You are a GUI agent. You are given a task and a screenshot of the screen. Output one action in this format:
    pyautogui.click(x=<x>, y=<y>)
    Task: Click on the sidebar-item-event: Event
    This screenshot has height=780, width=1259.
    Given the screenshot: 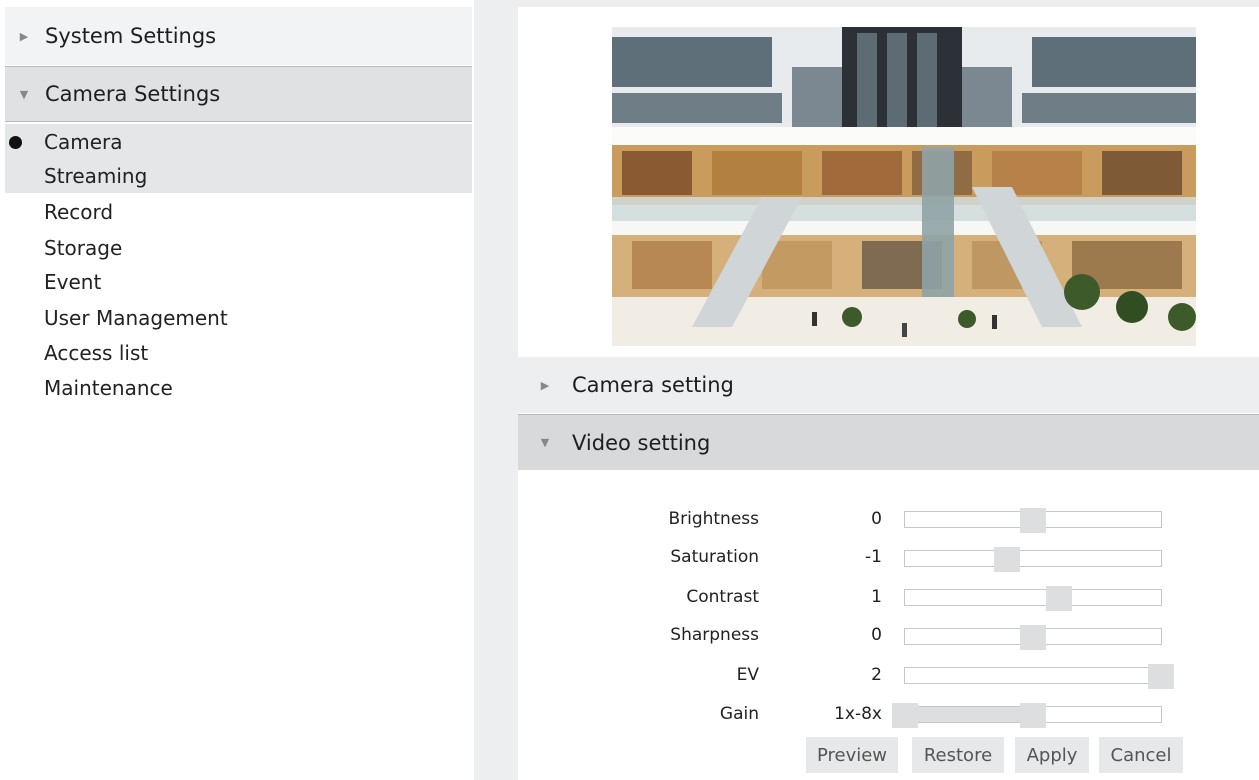 What is the action you would take?
    pyautogui.click(x=72, y=282)
    